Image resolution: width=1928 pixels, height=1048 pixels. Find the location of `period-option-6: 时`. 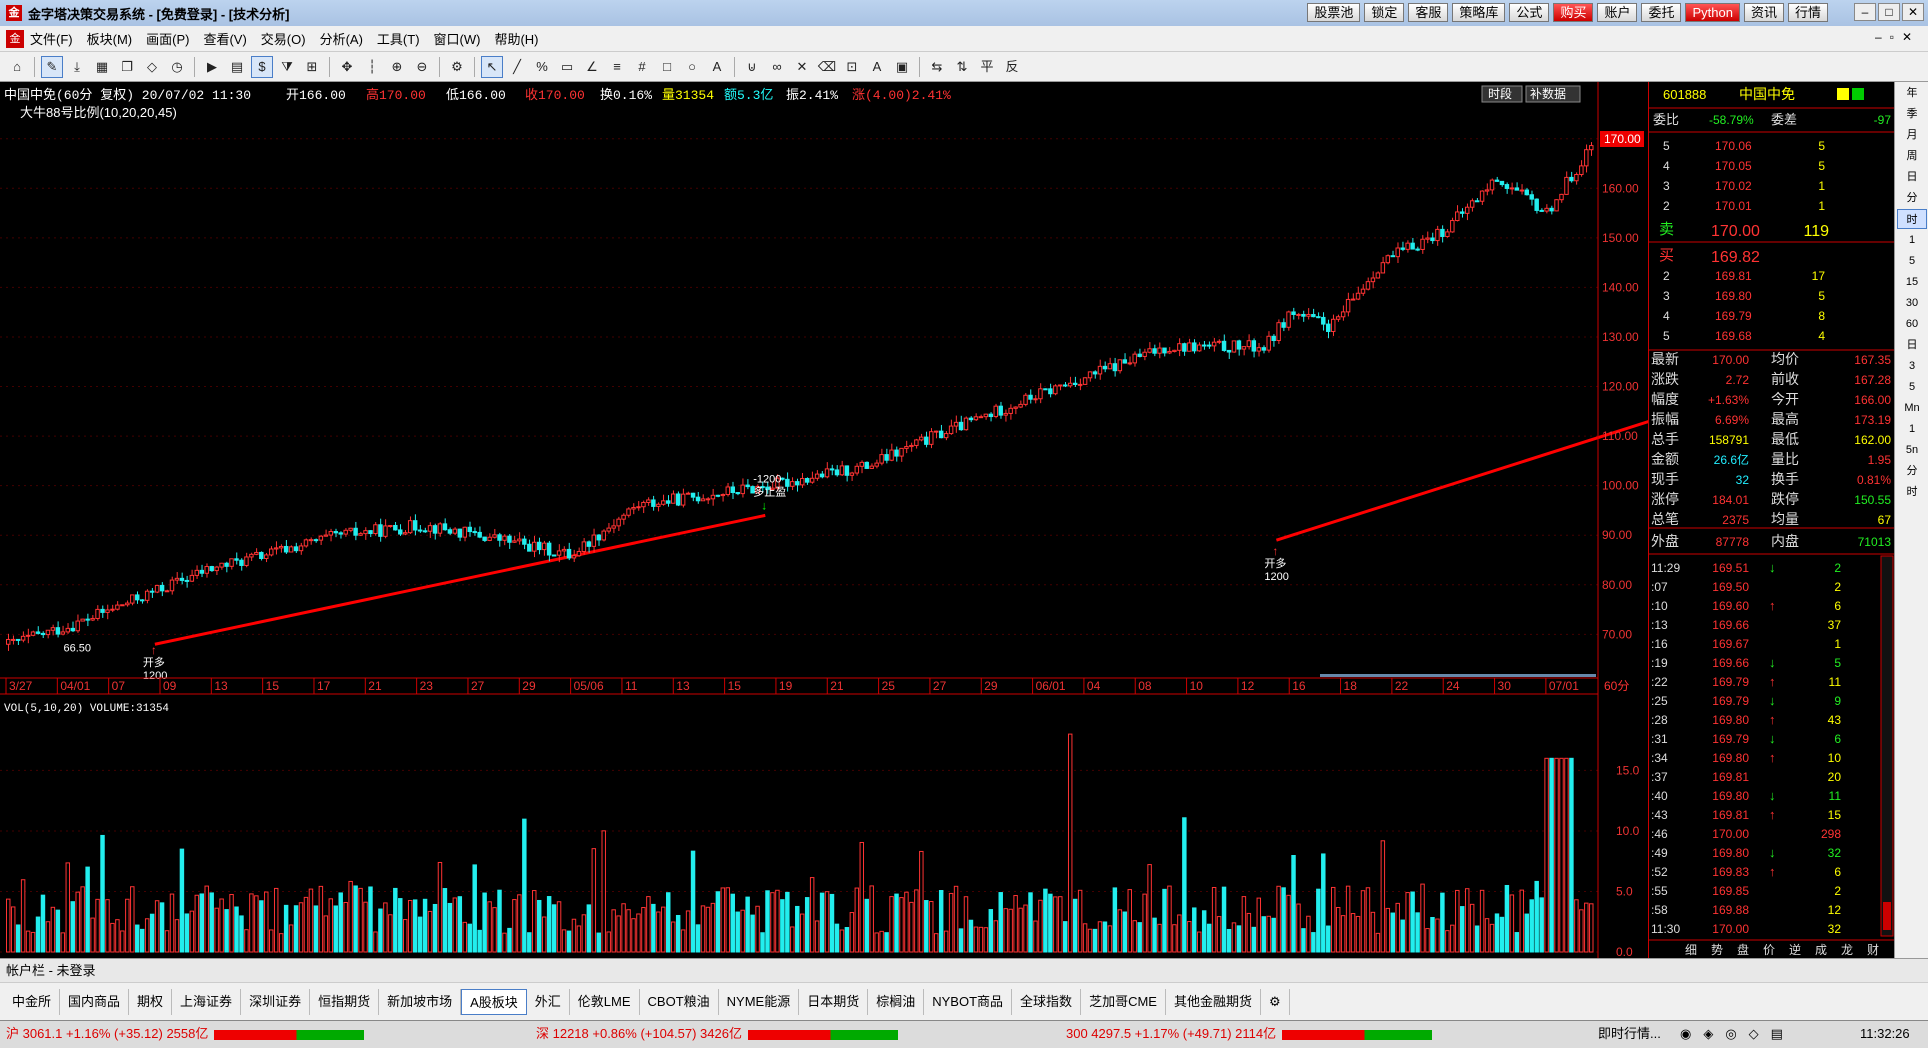

period-option-6: 时 is located at coordinates (1912, 219).